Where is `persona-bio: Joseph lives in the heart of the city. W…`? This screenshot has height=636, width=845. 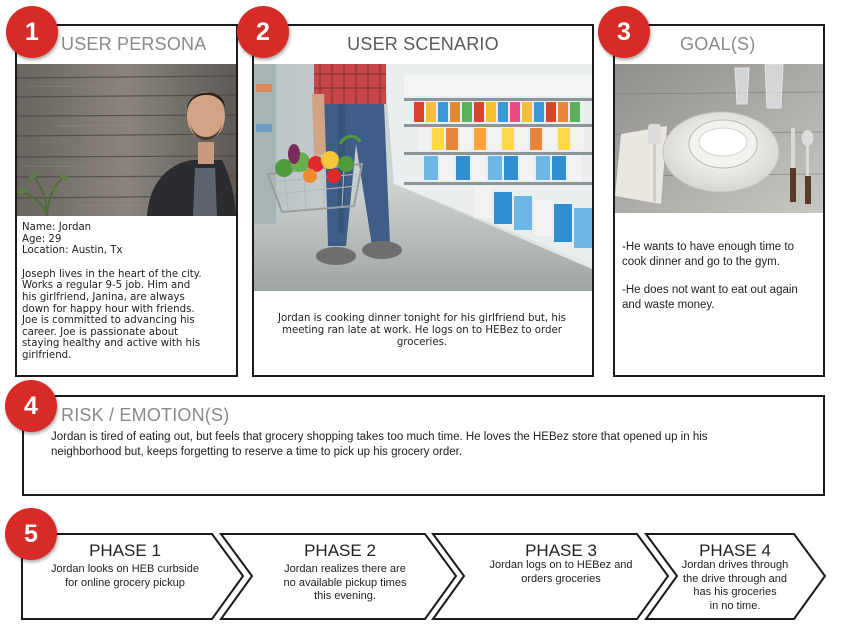 persona-bio: Joseph lives in the heart of the city. W… is located at coordinates (112, 314).